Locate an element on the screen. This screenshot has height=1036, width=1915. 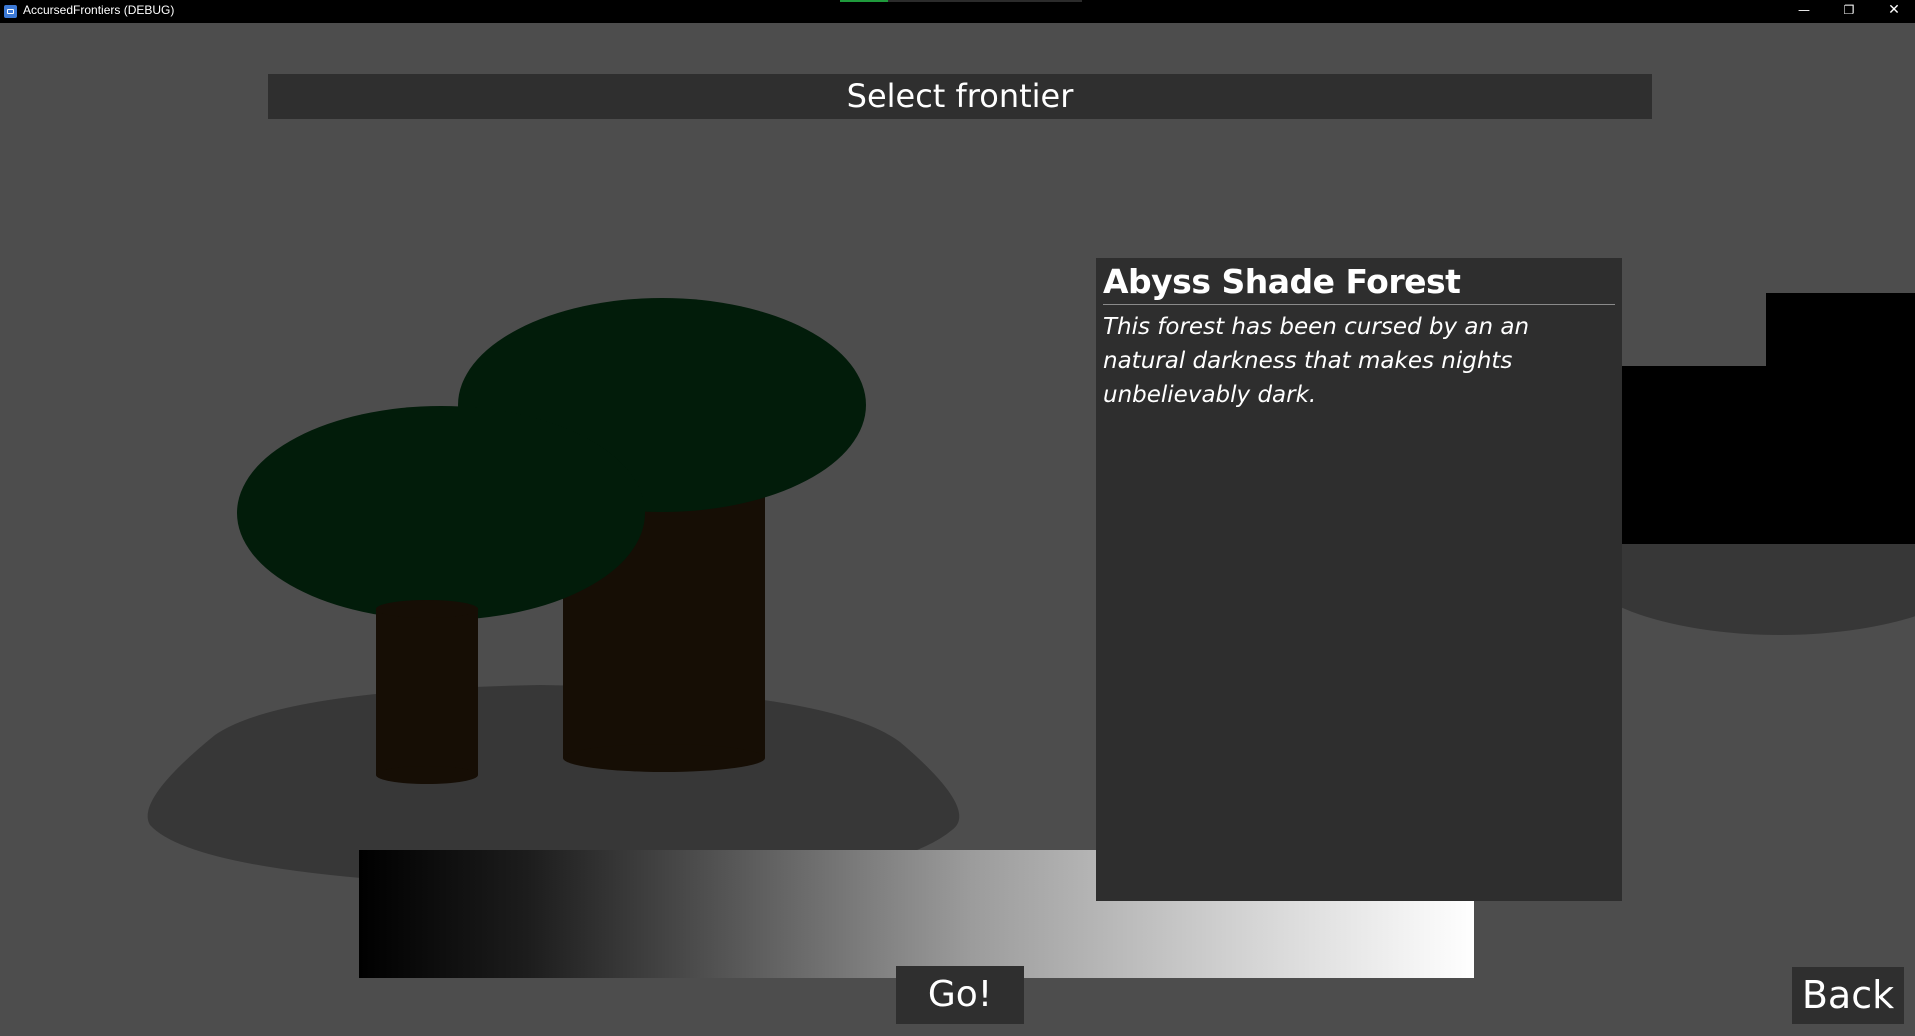
page-title: Select frontier is located at coordinates (960, 96).